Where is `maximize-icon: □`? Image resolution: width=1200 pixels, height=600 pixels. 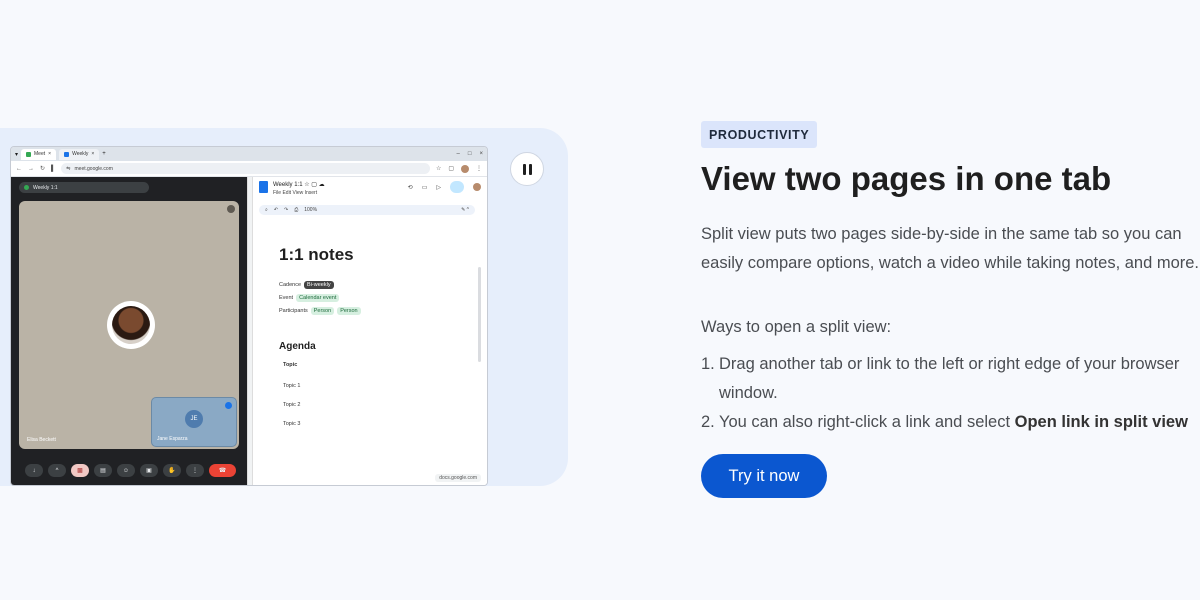 maximize-icon: □ is located at coordinates (469, 154).